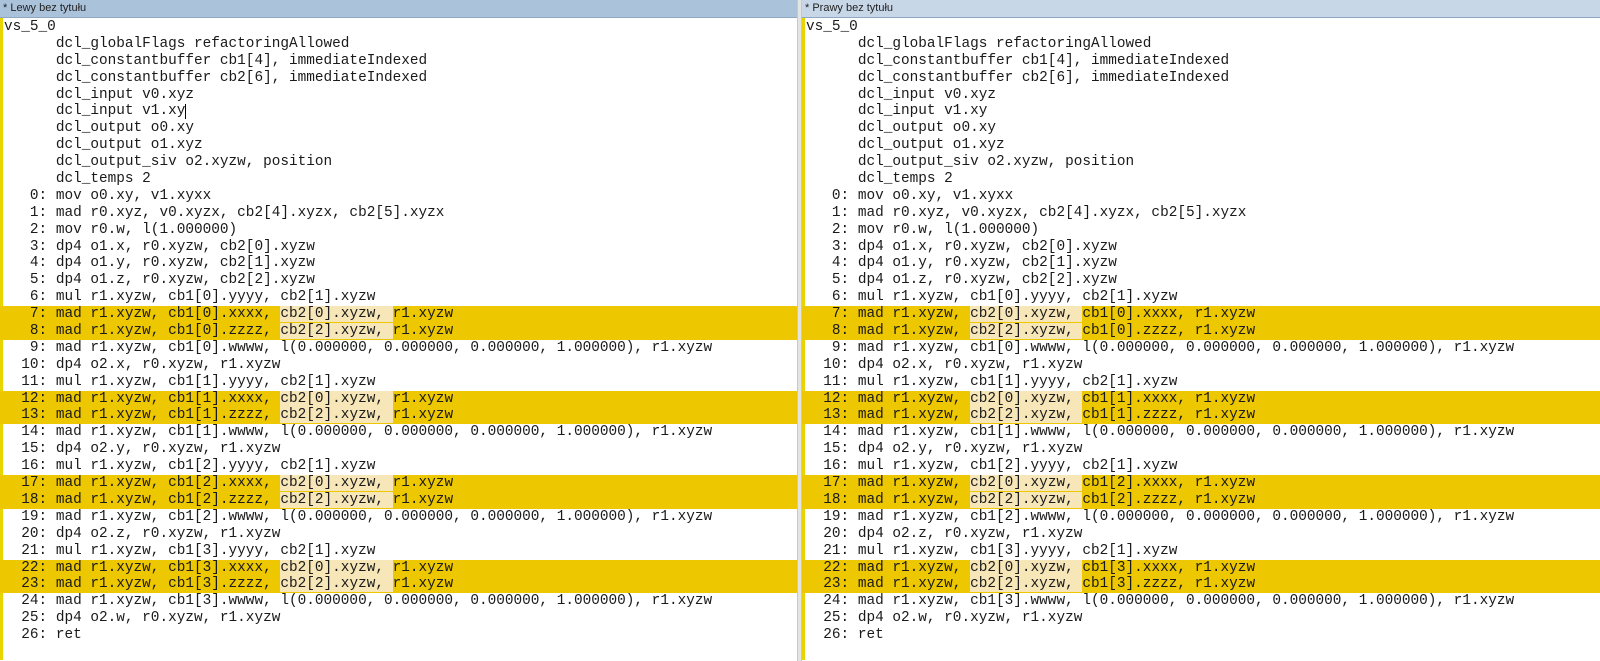 Image resolution: width=1600 pixels, height=661 pixels. What do you see at coordinates (1169, 584) in the screenshot?
I see `diff-token: cb1[3].zzzz, r1.xyzw` at bounding box center [1169, 584].